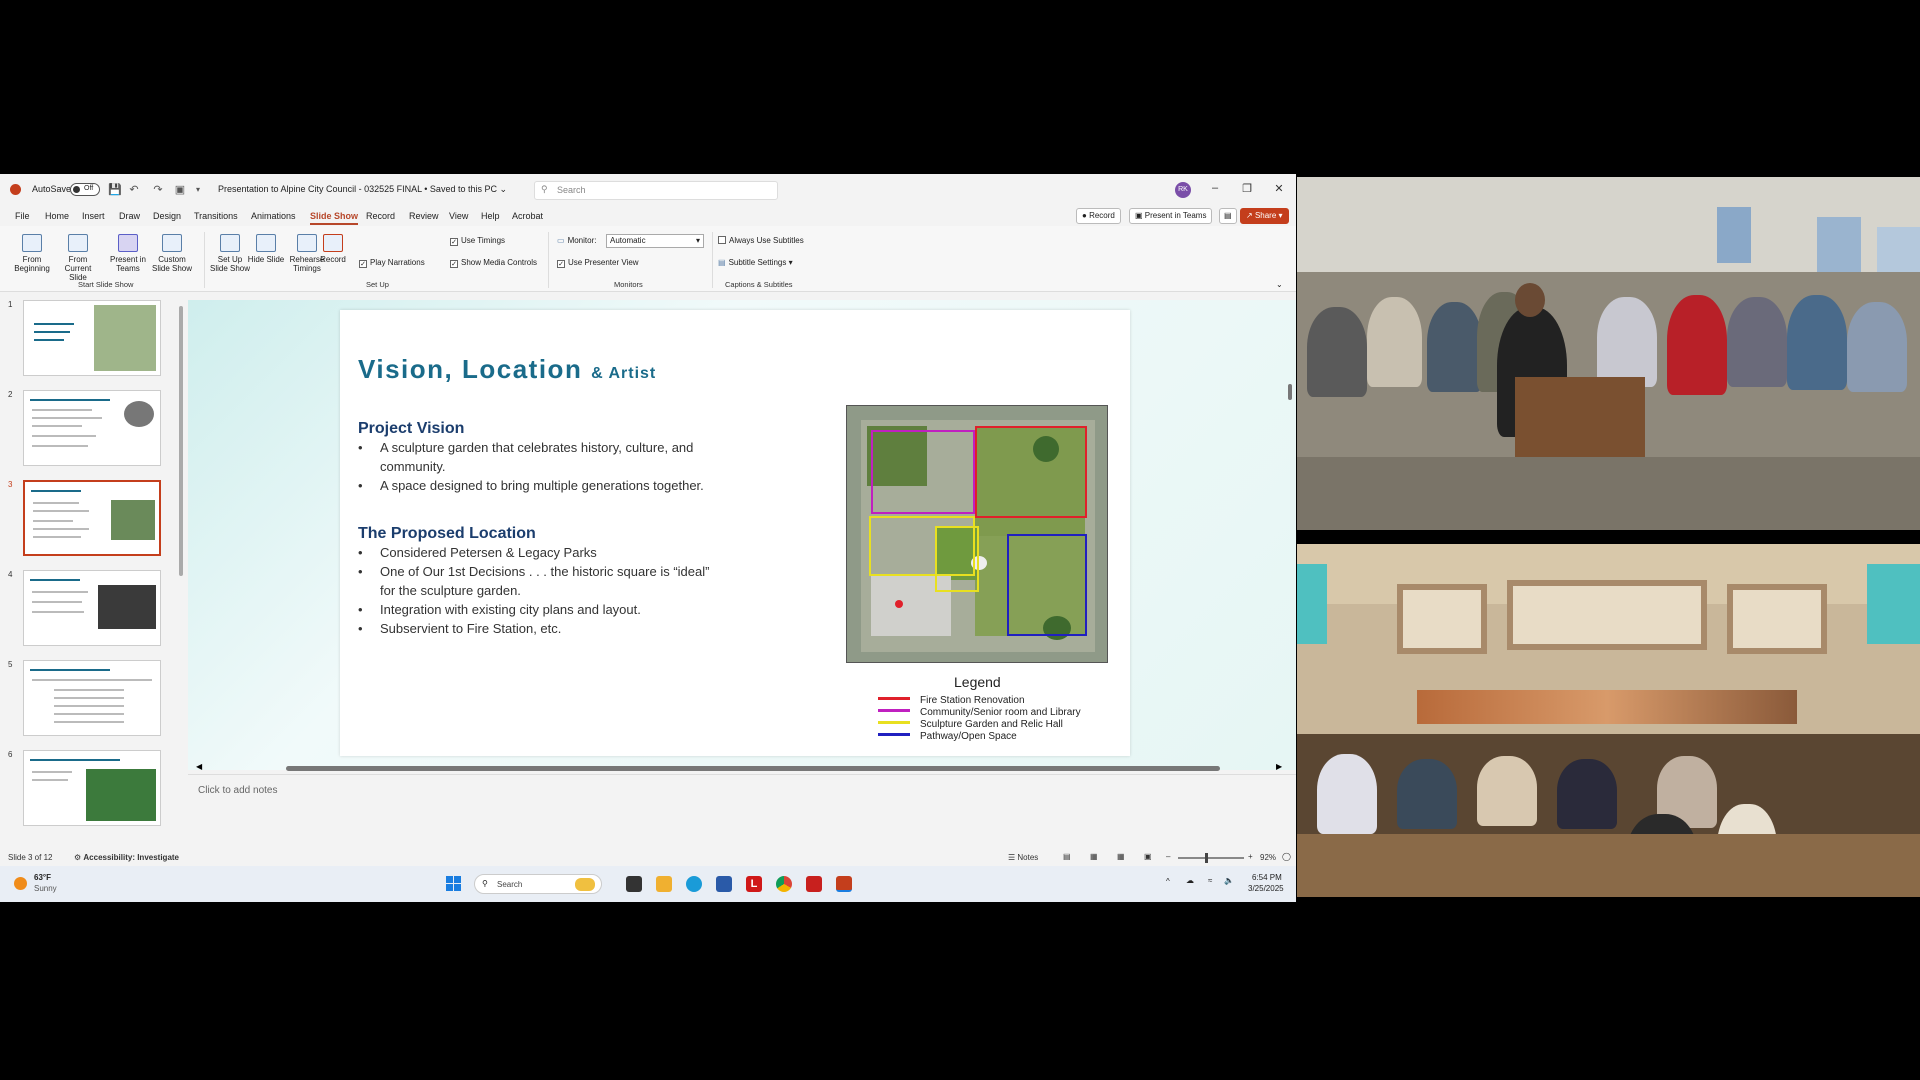  Describe the element at coordinates (198, 190) in the screenshot. I see `customize-qat-icon: ▾` at that location.